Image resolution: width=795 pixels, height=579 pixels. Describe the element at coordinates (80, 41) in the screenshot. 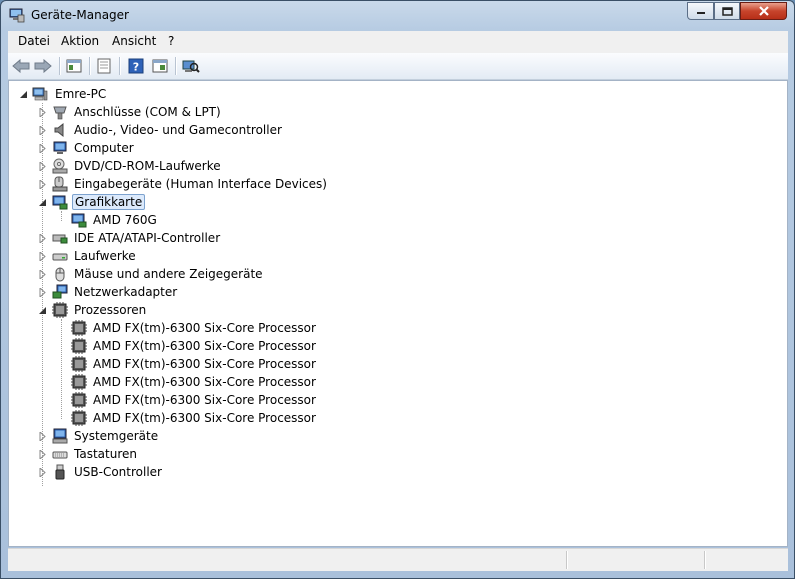

I see `menu-aktion: Aktion` at that location.